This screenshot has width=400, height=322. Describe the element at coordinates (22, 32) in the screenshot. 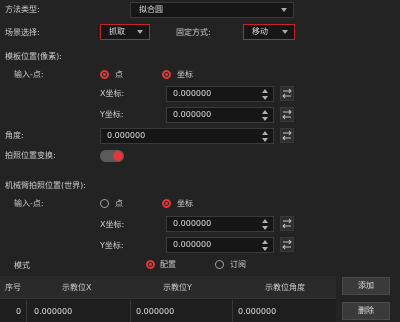

I see `scene-label: 场景选择:` at that location.